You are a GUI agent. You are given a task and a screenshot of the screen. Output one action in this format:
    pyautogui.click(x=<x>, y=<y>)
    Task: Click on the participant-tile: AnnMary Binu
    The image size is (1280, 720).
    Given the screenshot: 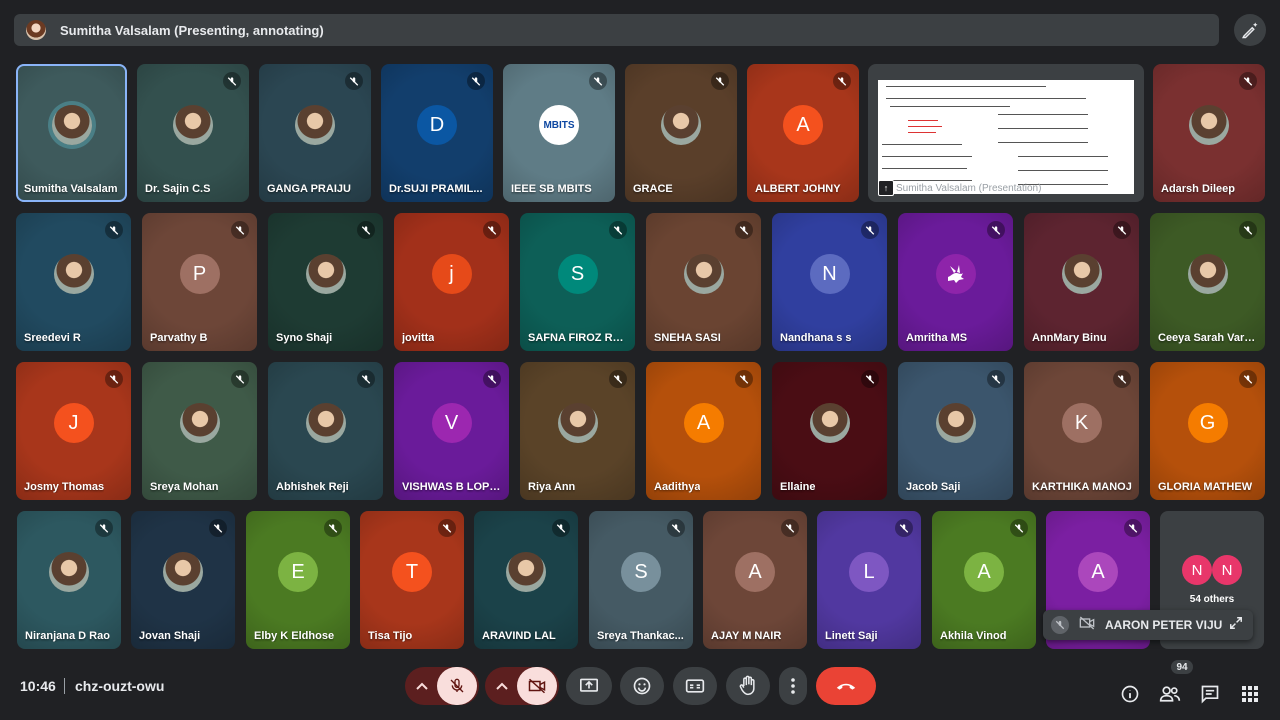 What is the action you would take?
    pyautogui.click(x=1081, y=282)
    